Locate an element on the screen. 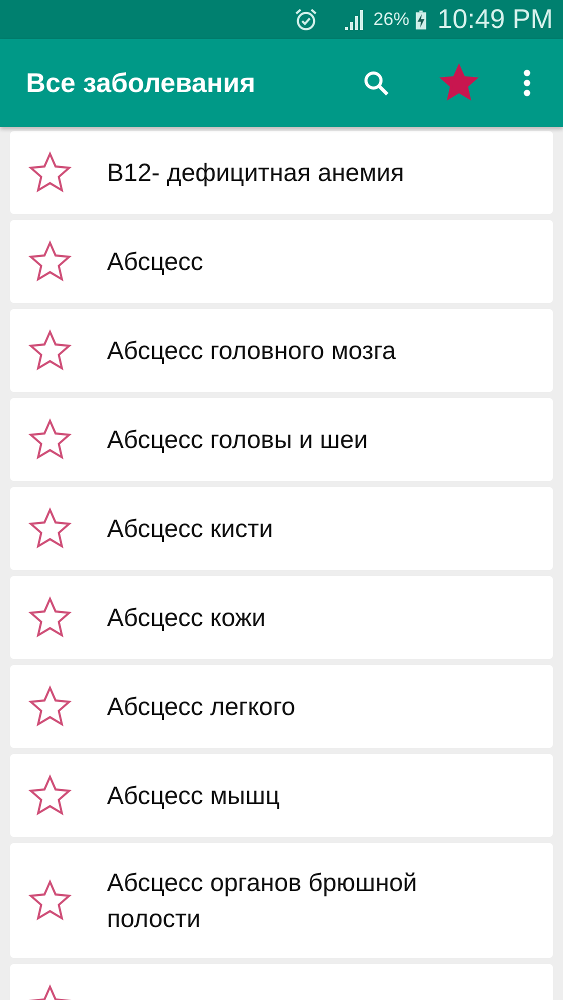  disease-card: Абсцесс органов брюшной полости is located at coordinates (281, 900).